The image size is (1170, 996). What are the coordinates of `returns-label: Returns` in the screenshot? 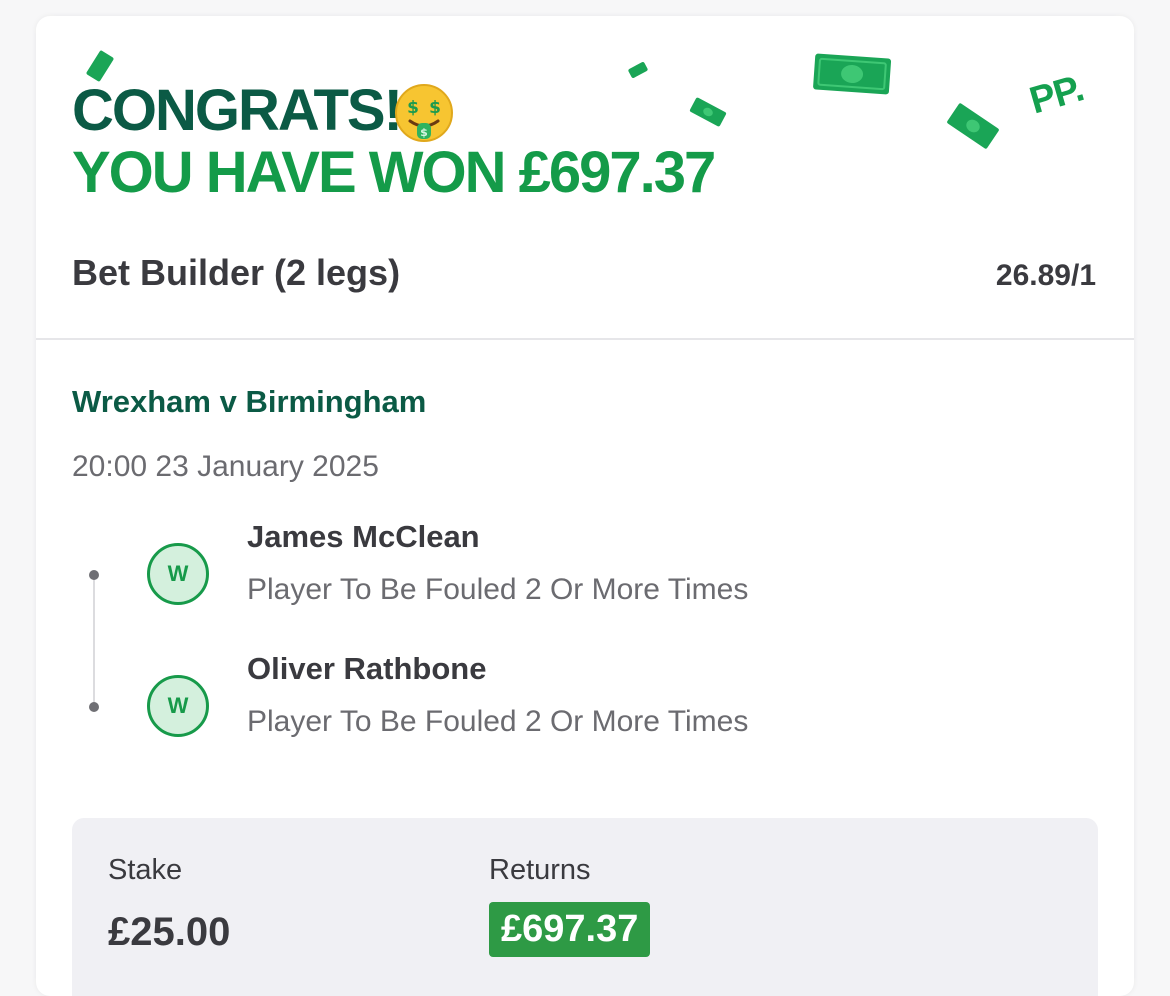 It's located at (540, 870).